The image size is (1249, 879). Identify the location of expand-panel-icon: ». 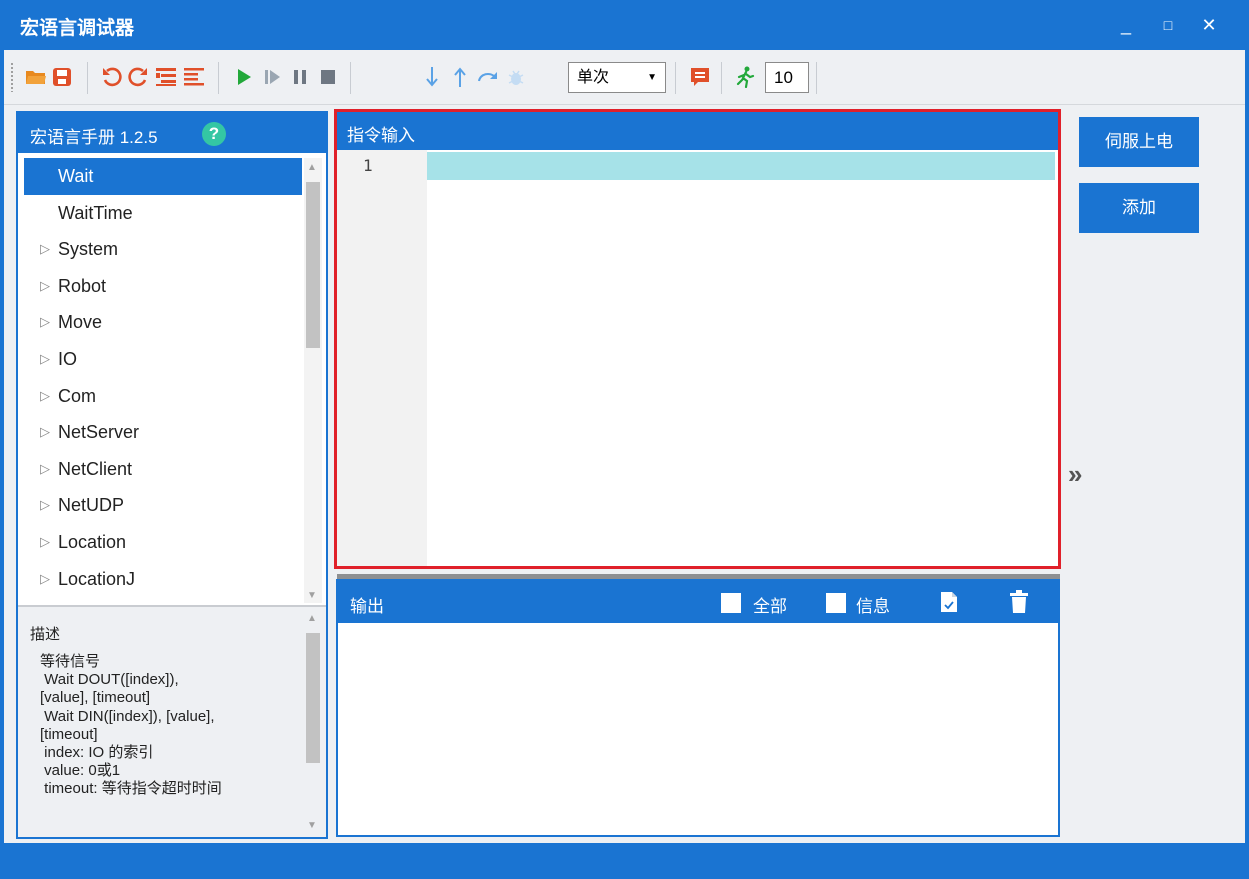
(1075, 474).